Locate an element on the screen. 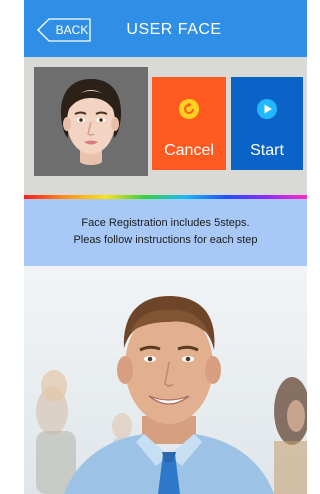 This screenshot has width=320, height=494. undo-icon is located at coordinates (189, 109).